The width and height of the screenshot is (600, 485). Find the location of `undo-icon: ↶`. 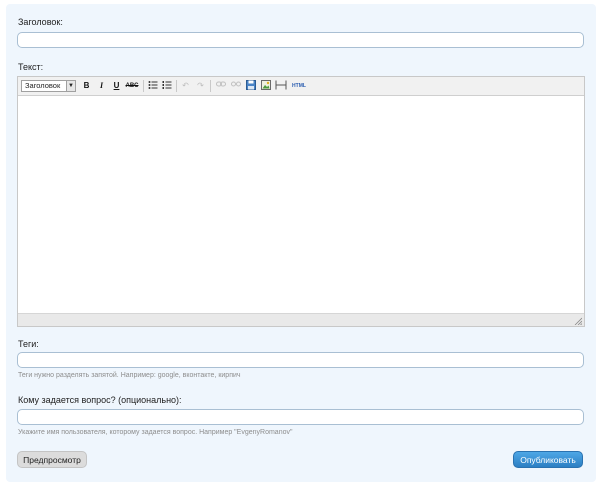

undo-icon: ↶ is located at coordinates (185, 85).